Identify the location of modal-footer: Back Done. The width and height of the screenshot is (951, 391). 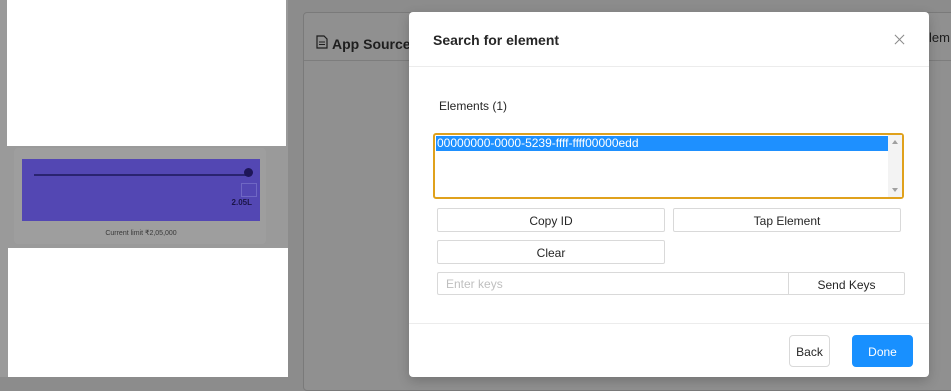
(669, 350).